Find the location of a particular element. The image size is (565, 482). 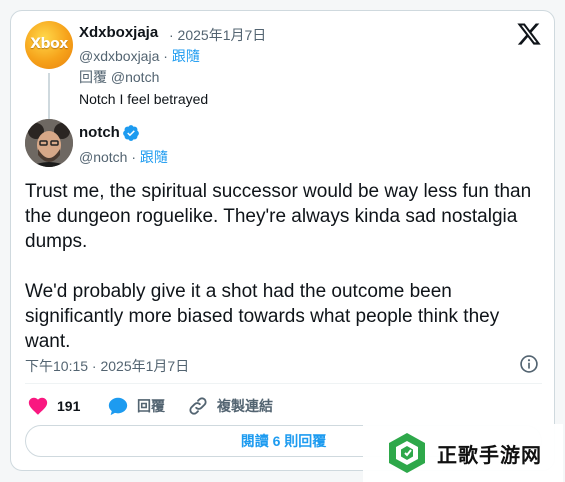

watermark-text: 正歌手游网 is located at coordinates (489, 454).